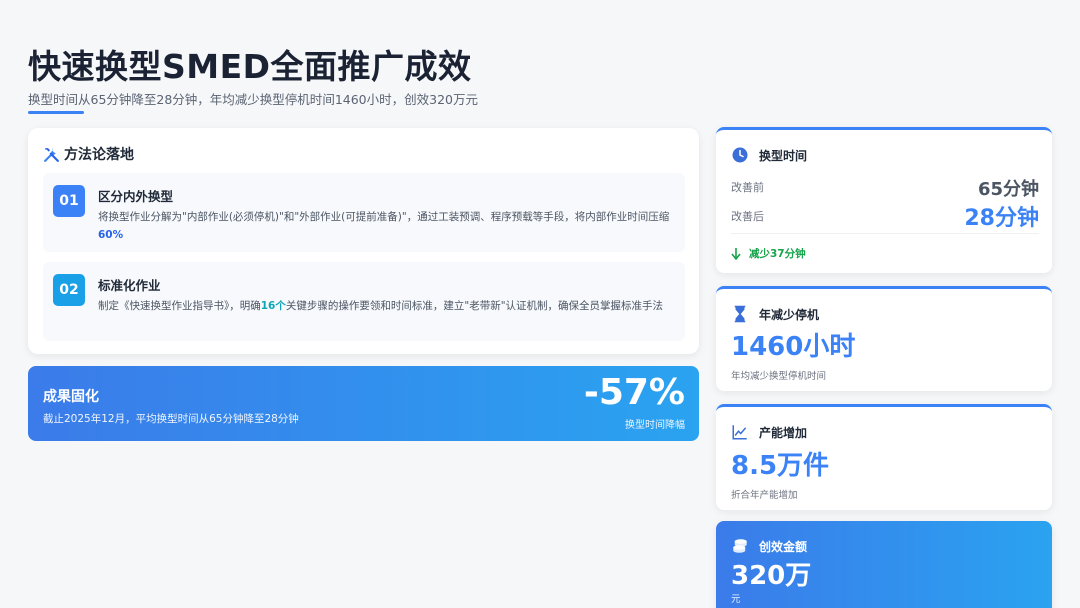 The height and width of the screenshot is (608, 1080). Describe the element at coordinates (783, 546) in the screenshot. I see `card-label: 创效金额` at that location.